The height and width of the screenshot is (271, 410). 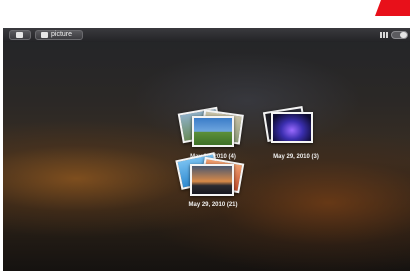 I want to click on album-stack: May 29, 2010 (3), so click(x=296, y=137).